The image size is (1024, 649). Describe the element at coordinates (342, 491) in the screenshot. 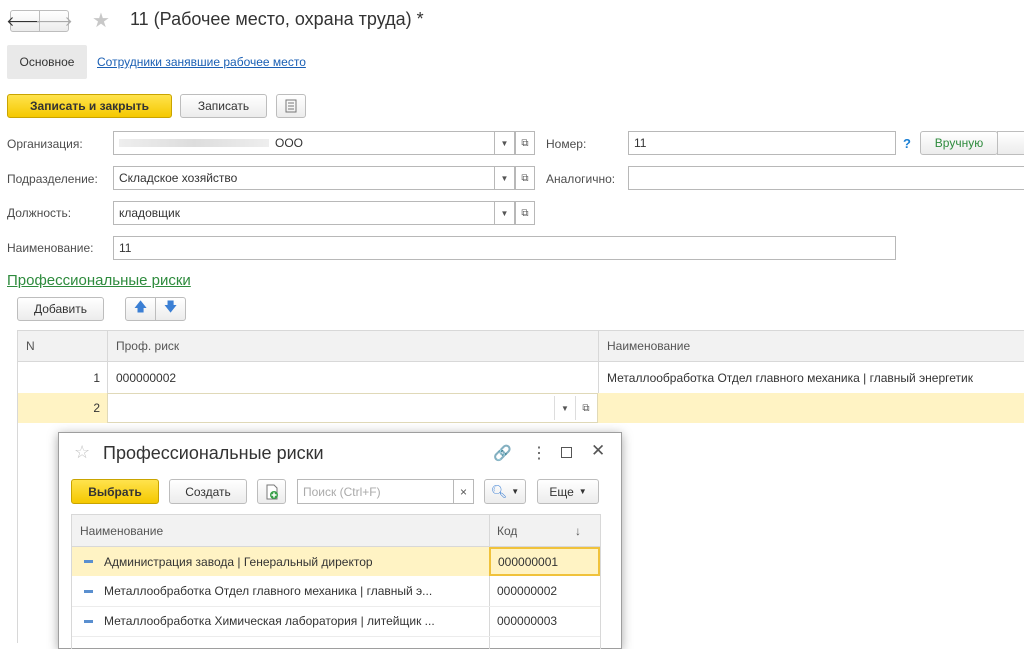

I see `search-placeholder: Поиск (Ctrl+F)` at that location.